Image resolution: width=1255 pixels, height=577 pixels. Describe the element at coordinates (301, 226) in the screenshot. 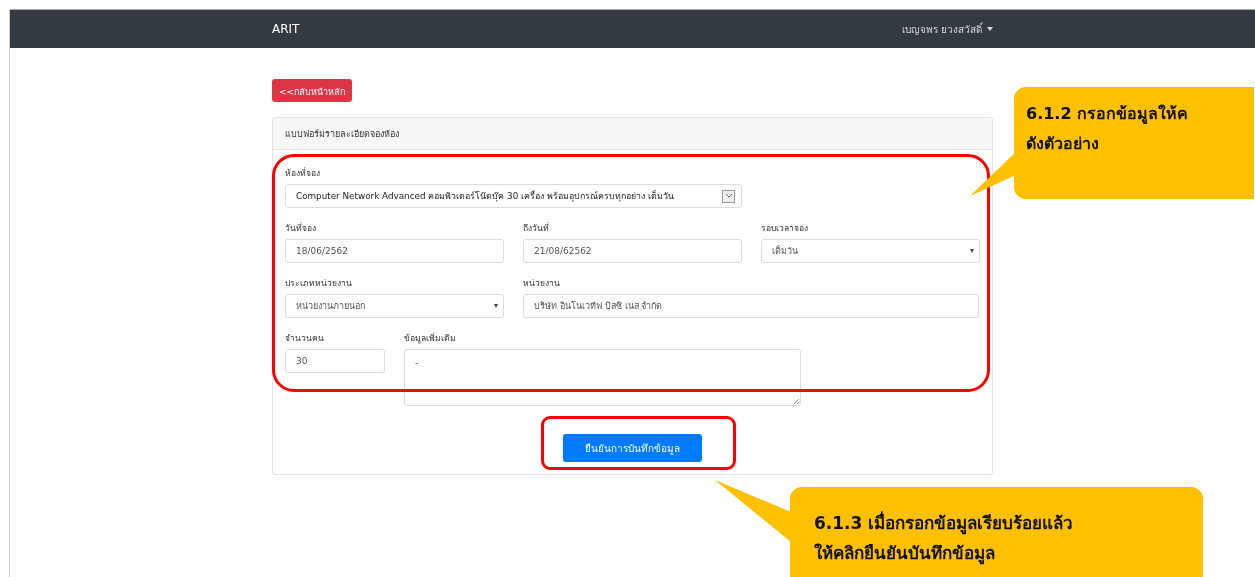

I see `field-label: วันที่จอง` at that location.